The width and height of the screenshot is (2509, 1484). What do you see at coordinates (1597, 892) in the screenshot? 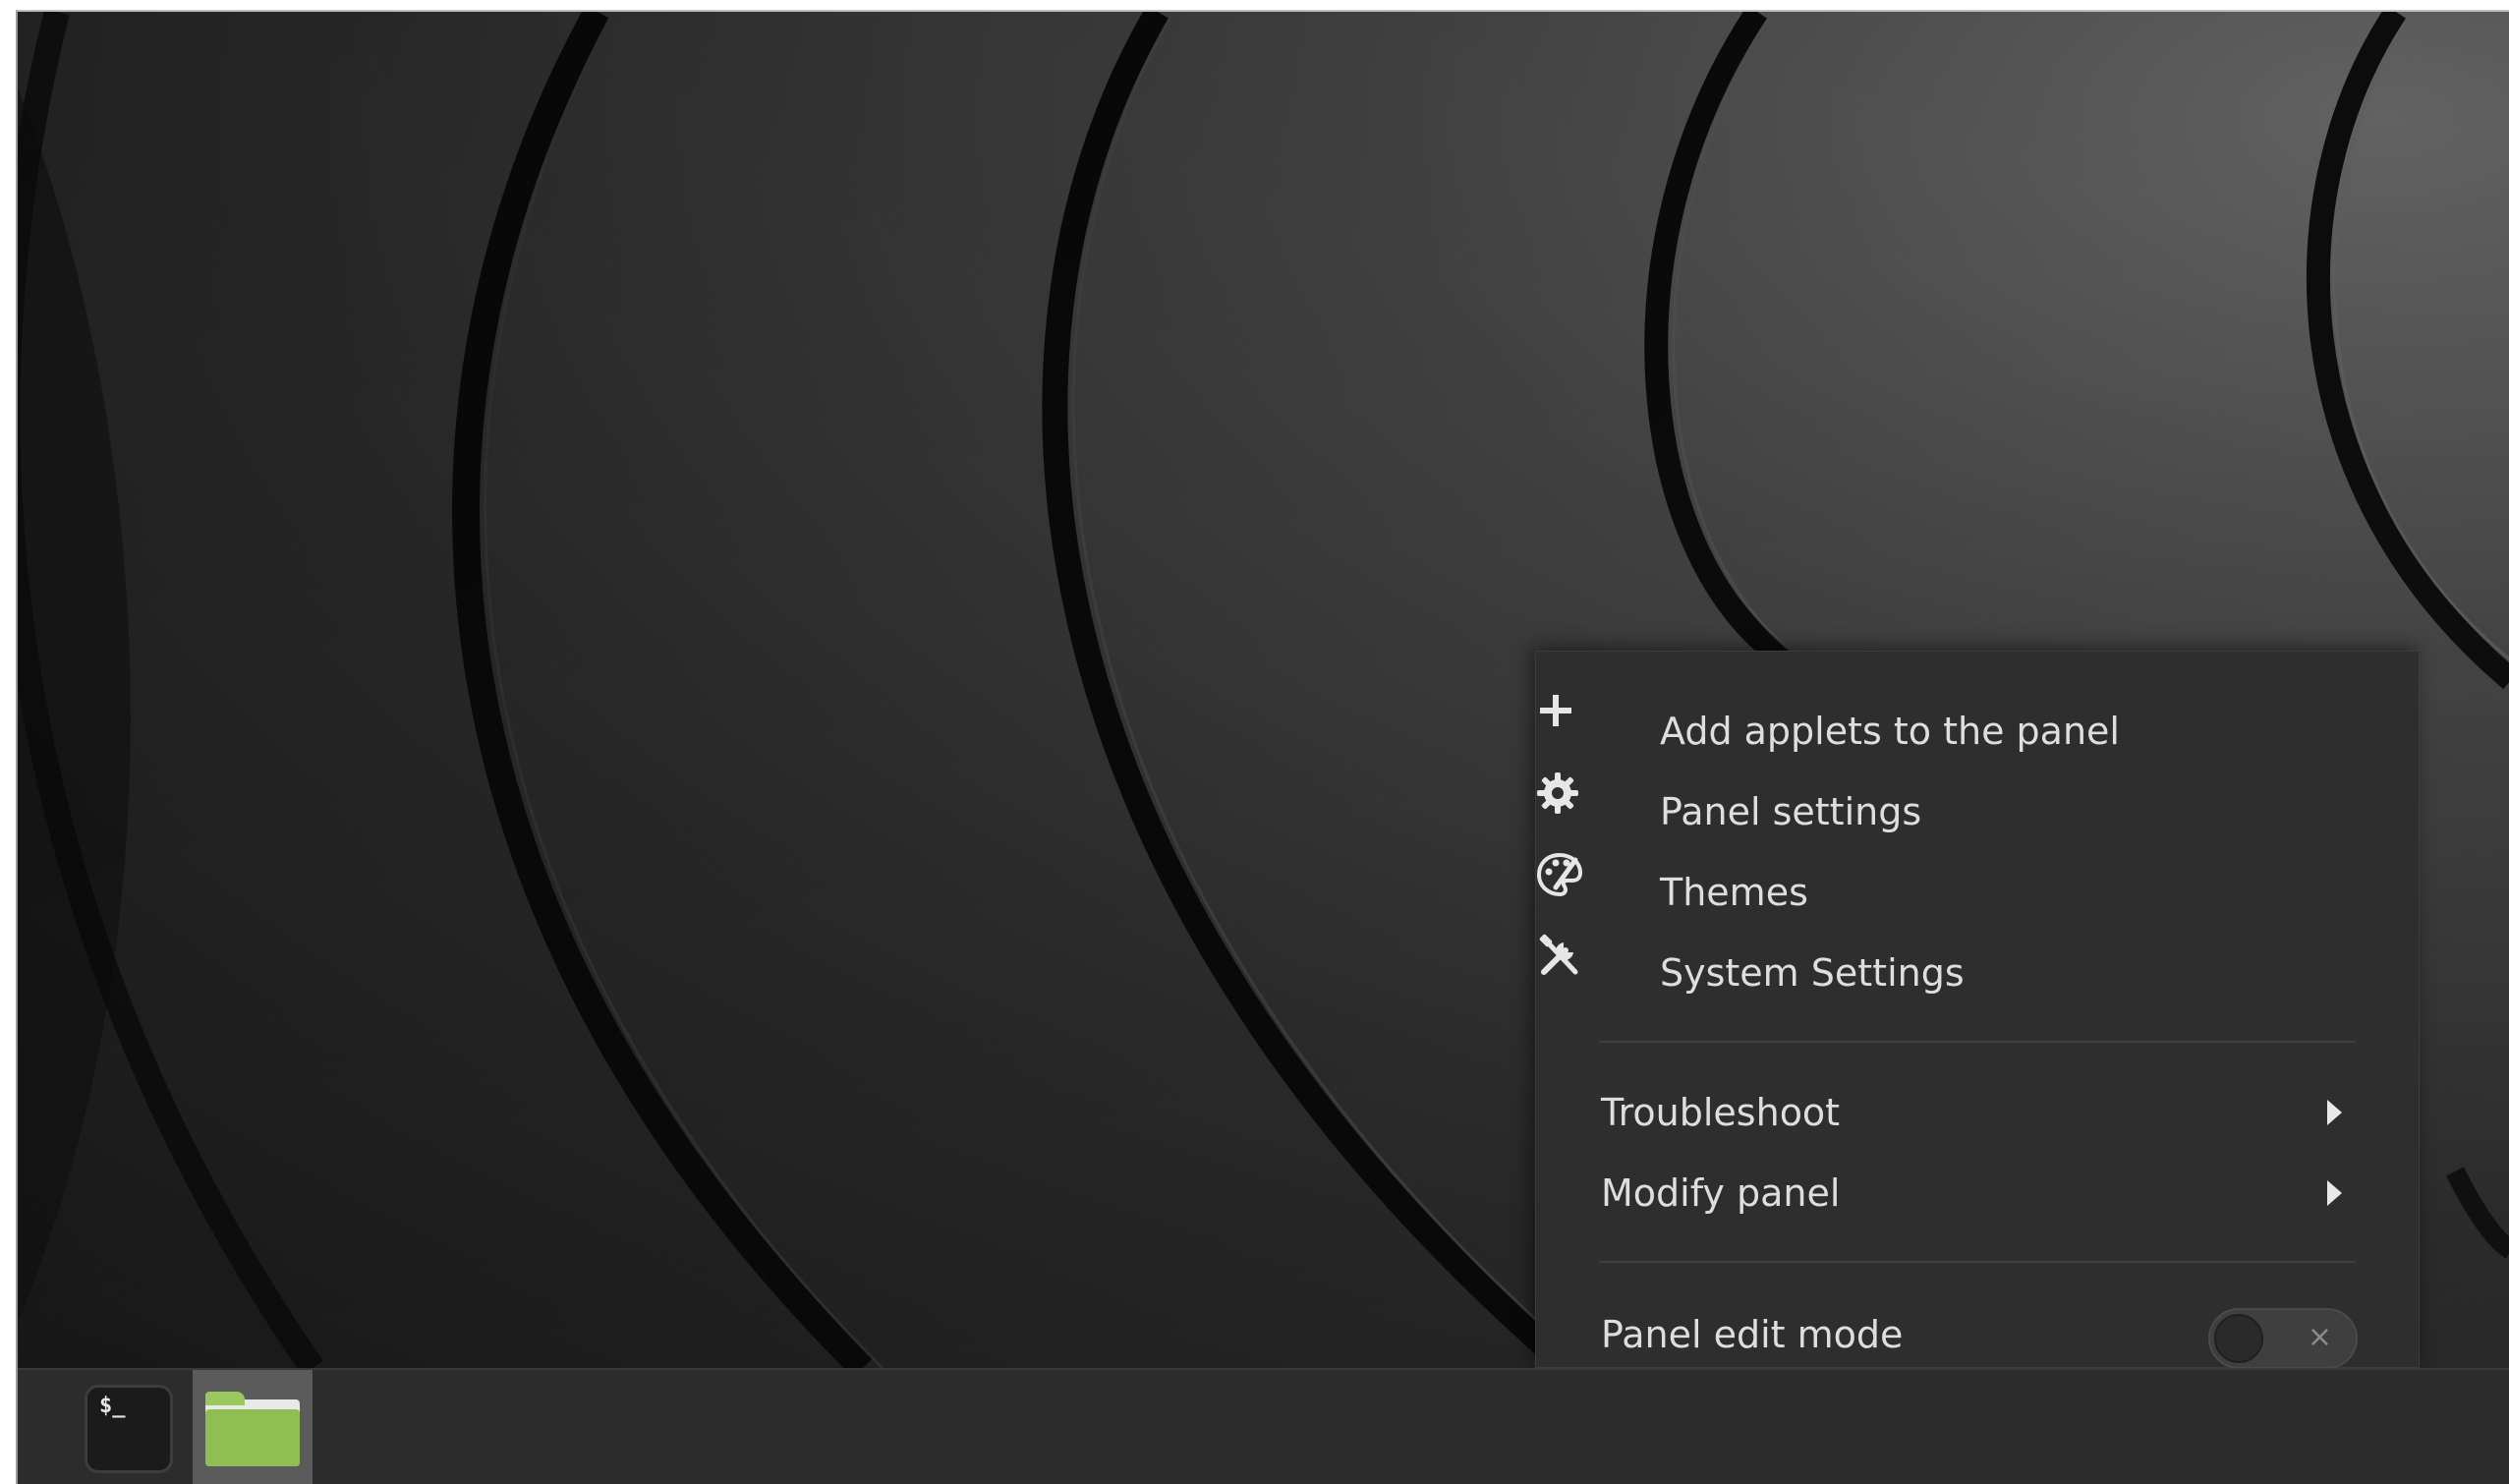
I see `palette-icon` at bounding box center [1597, 892].